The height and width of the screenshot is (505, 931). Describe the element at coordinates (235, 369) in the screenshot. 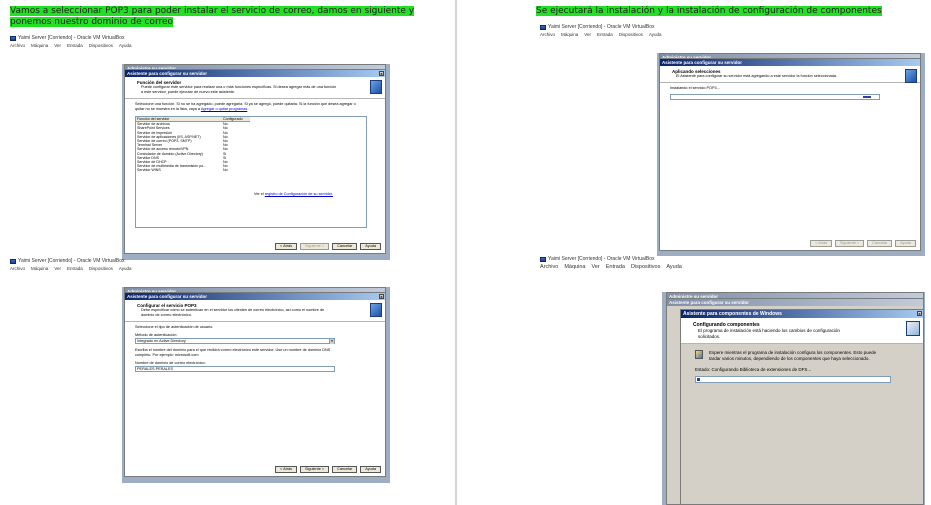

I see `domain-field: PERALES.PERALES` at that location.